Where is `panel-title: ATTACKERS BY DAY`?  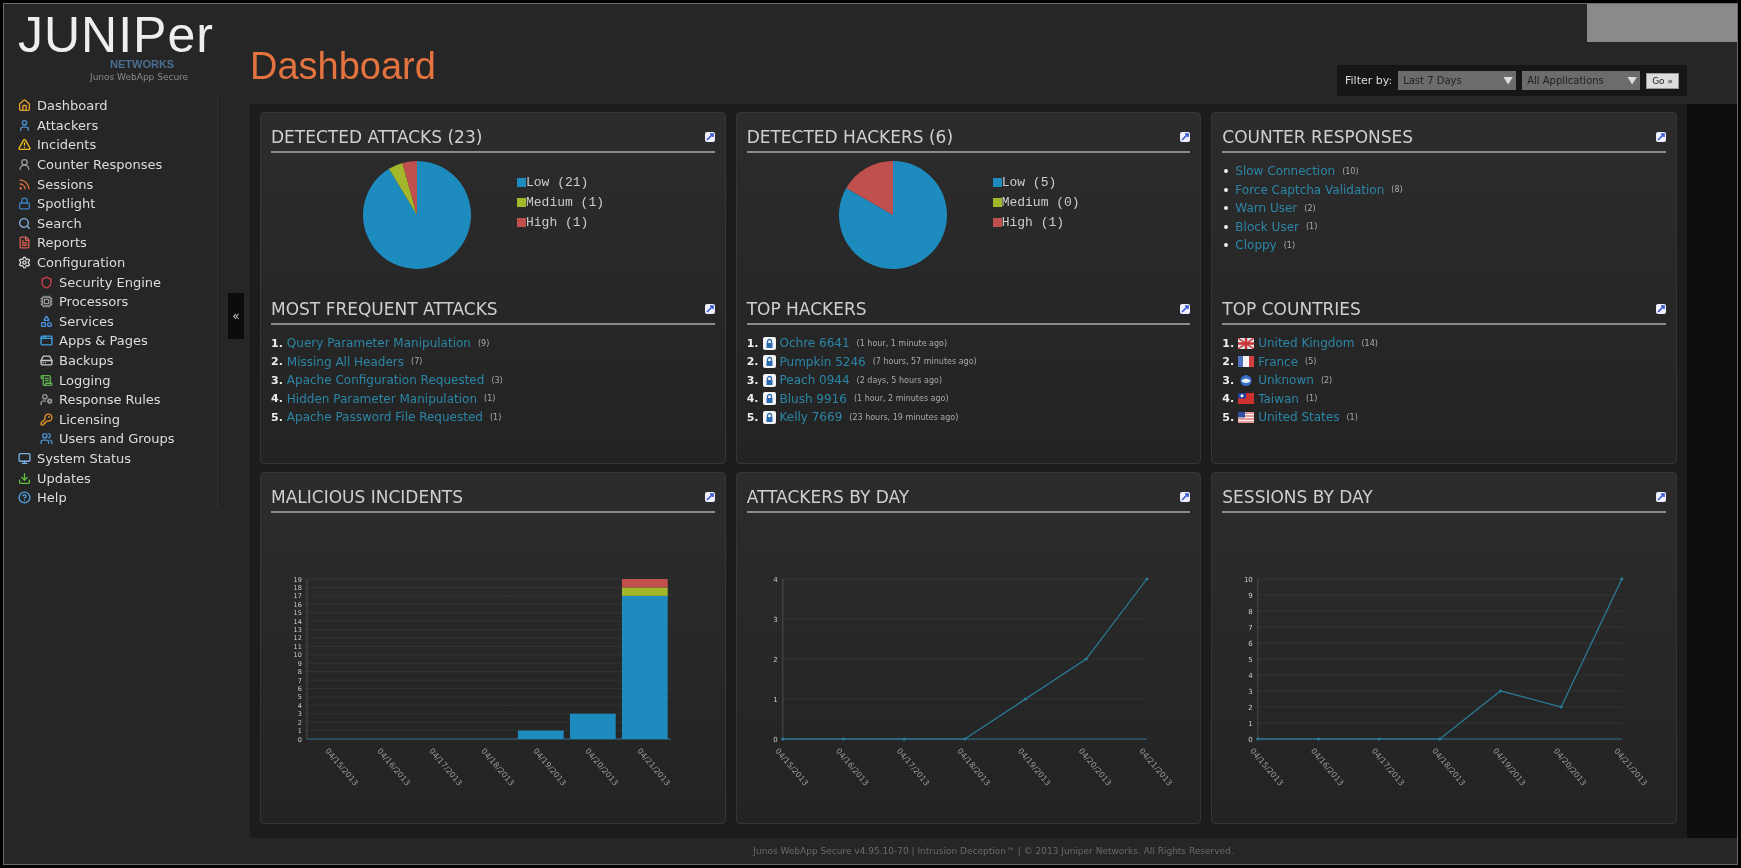 panel-title: ATTACKERS BY DAY is located at coordinates (828, 497).